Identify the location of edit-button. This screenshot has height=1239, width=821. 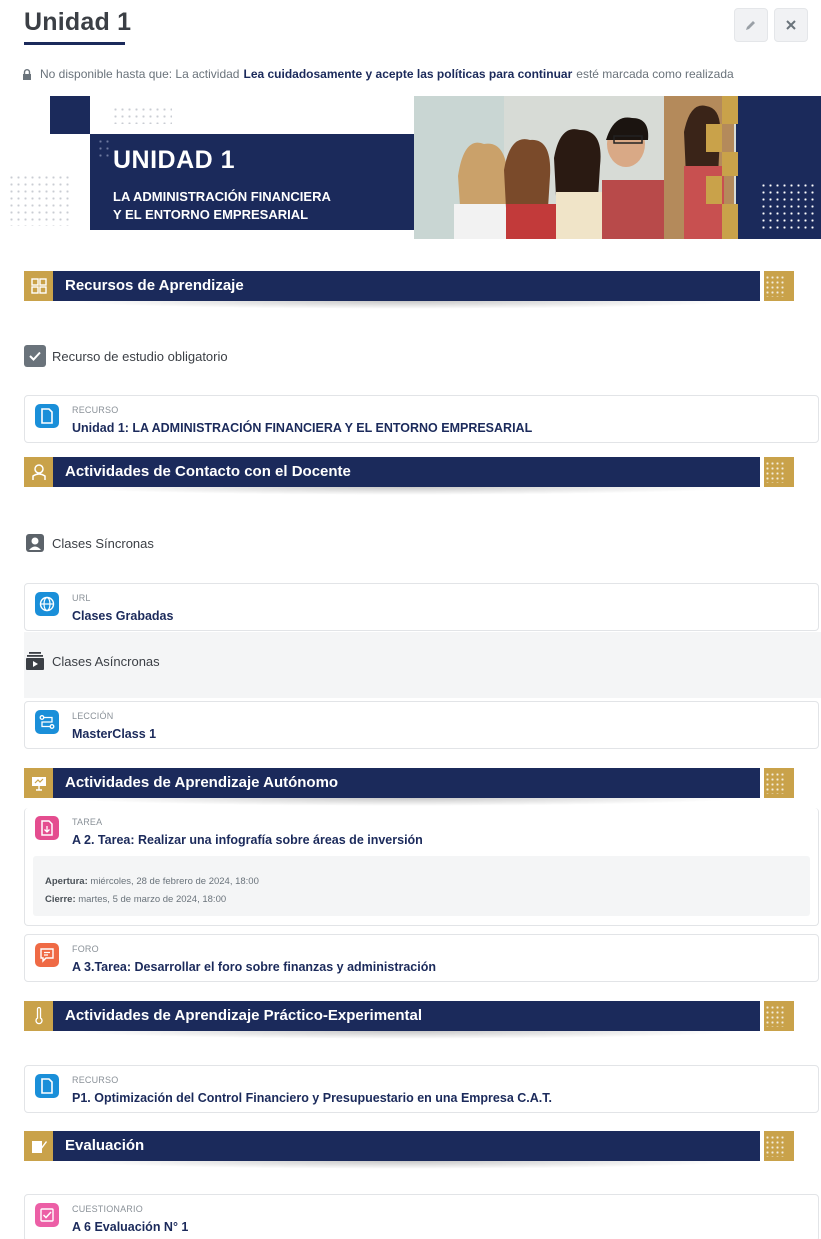
(751, 25).